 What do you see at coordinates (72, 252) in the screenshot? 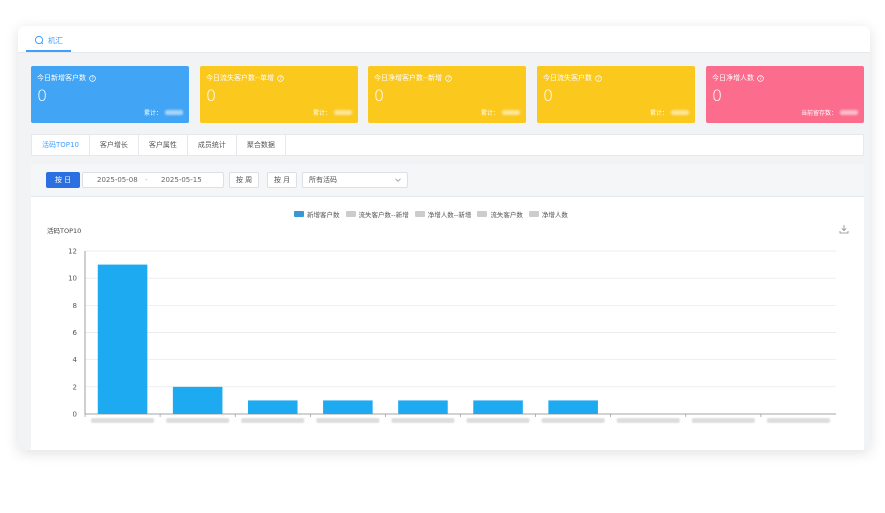
I see `y-tick-label: 12` at bounding box center [72, 252].